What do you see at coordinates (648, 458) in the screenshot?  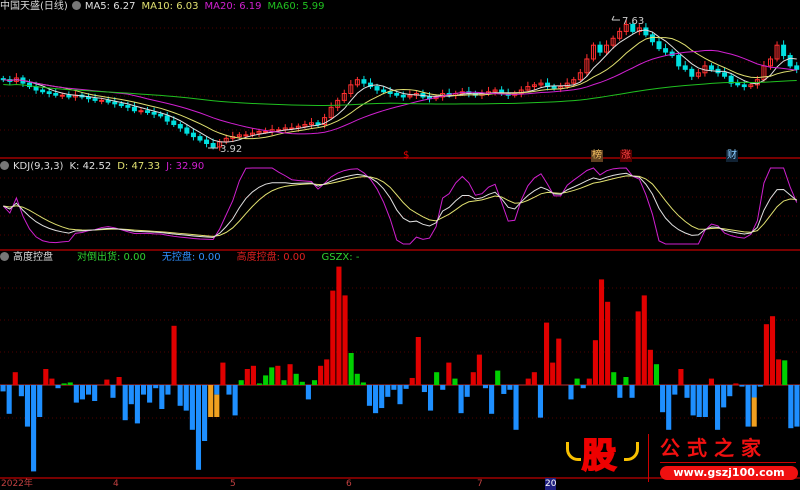 I see `divider` at bounding box center [648, 458].